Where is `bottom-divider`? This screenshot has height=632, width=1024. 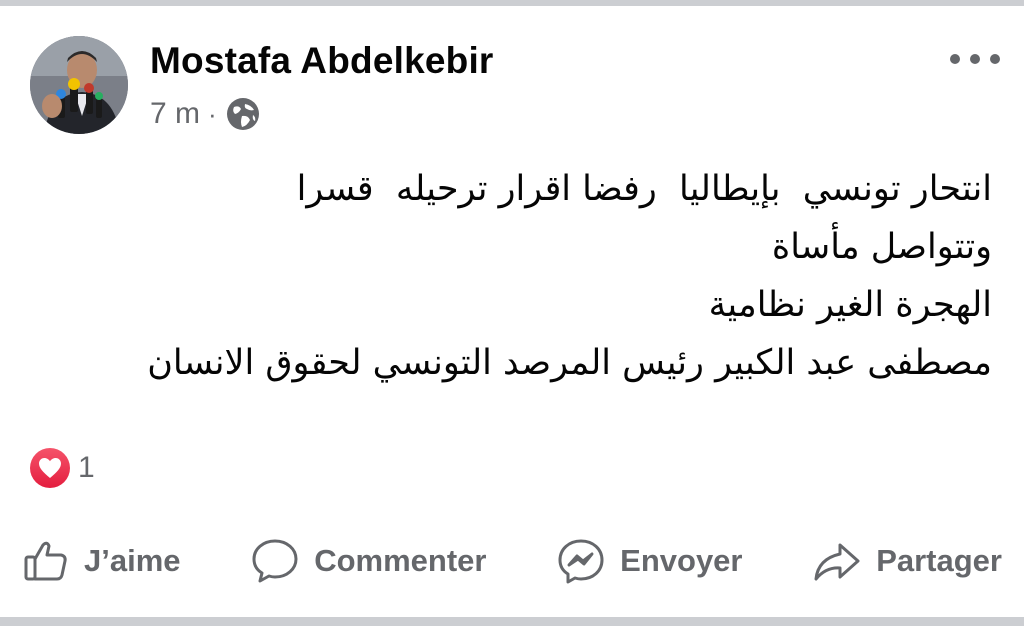
bottom-divider is located at coordinates (512, 621).